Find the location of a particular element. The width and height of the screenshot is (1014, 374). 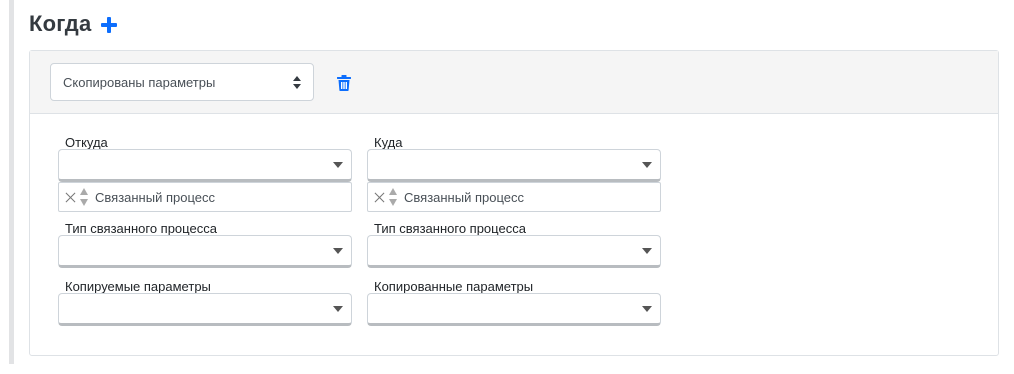

copied-to-params-label: Копированные параметры is located at coordinates (454, 286).